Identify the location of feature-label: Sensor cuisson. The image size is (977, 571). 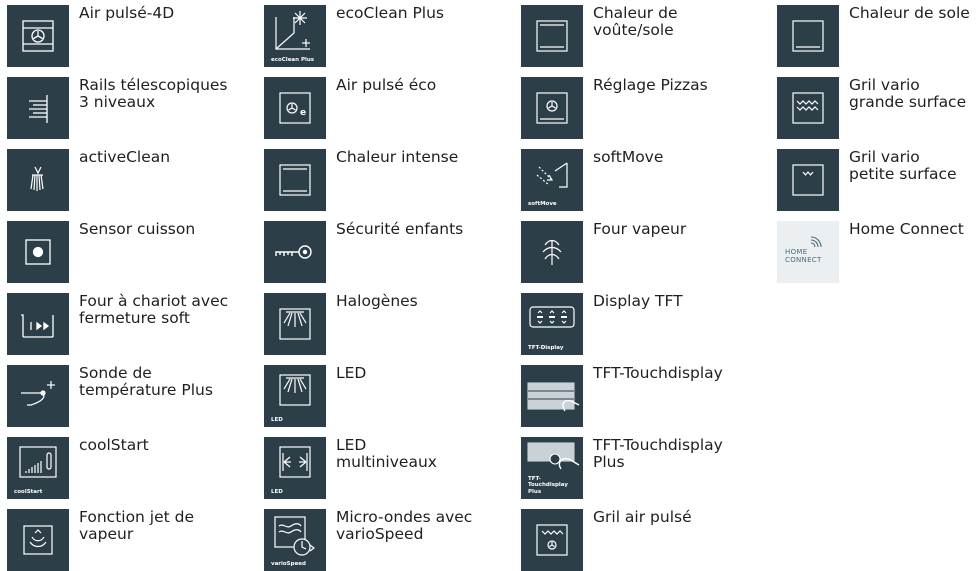
(137, 229).